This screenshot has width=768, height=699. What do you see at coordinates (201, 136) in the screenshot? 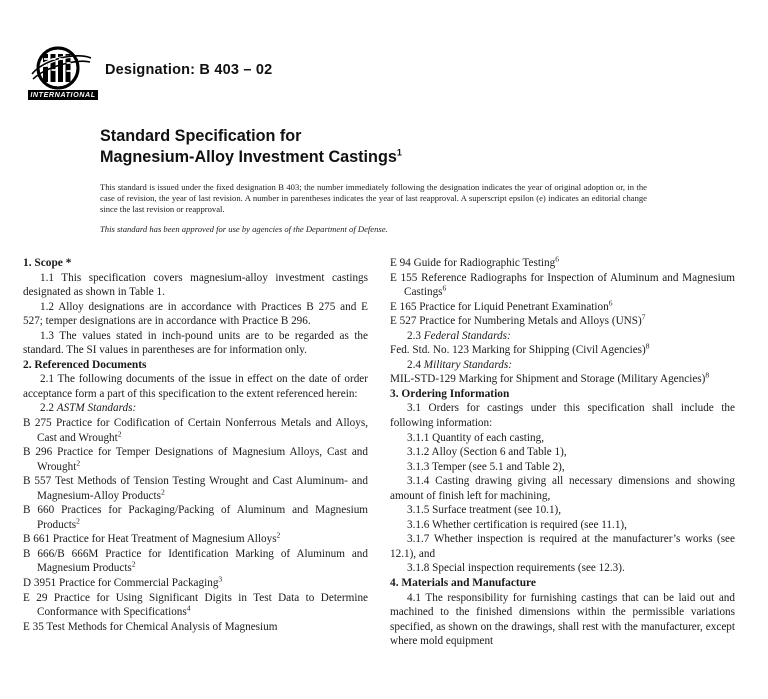
I see `title-line-1: Standard Specification for` at bounding box center [201, 136].